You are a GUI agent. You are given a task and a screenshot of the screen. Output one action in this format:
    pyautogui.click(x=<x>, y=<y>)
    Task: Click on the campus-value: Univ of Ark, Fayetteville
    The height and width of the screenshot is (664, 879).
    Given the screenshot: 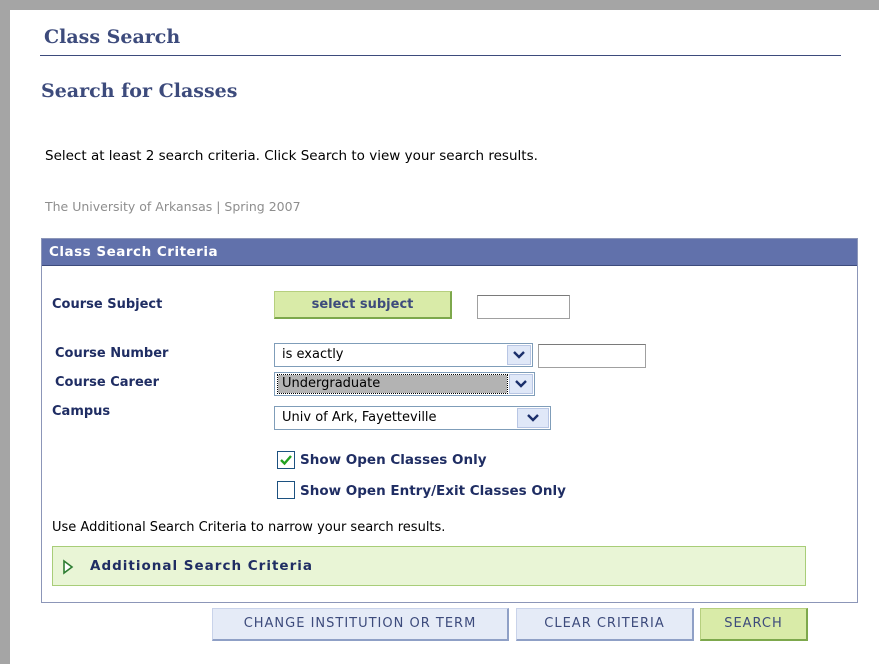 What is the action you would take?
    pyautogui.click(x=359, y=417)
    